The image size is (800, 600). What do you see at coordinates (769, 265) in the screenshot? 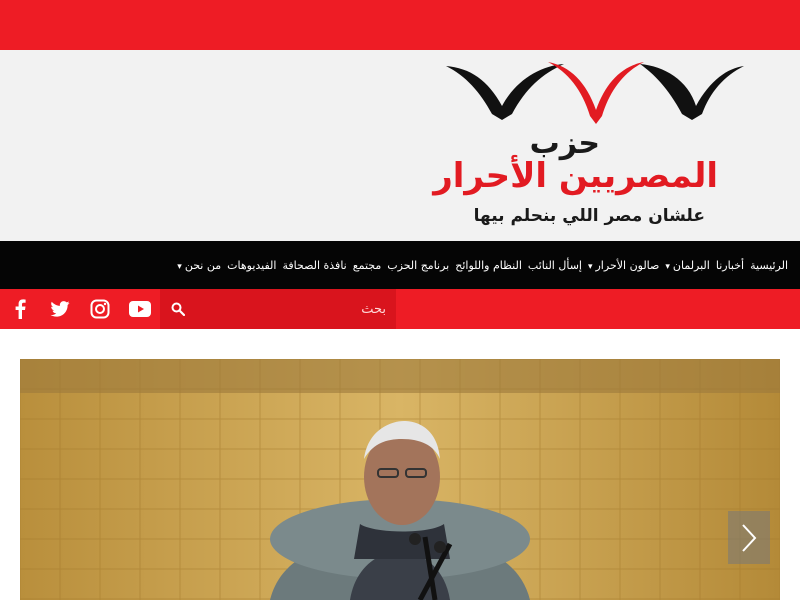
I see `nav-item-home: الرئيسية` at bounding box center [769, 265].